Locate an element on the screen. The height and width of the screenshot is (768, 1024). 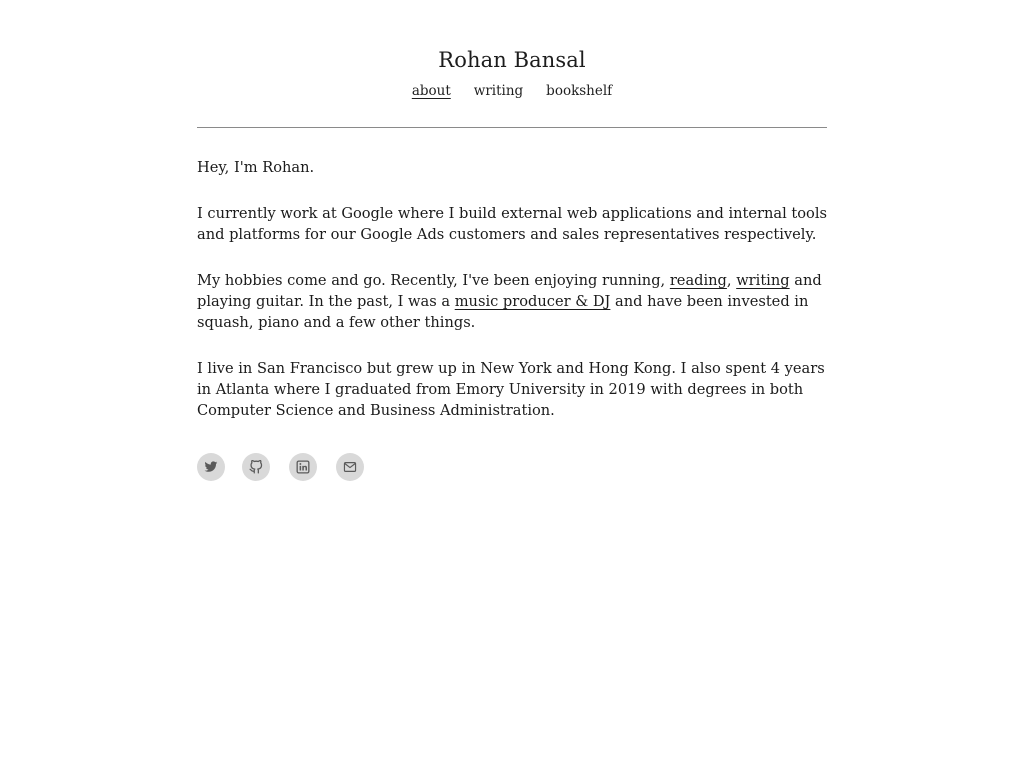
social-links is located at coordinates (280, 467).